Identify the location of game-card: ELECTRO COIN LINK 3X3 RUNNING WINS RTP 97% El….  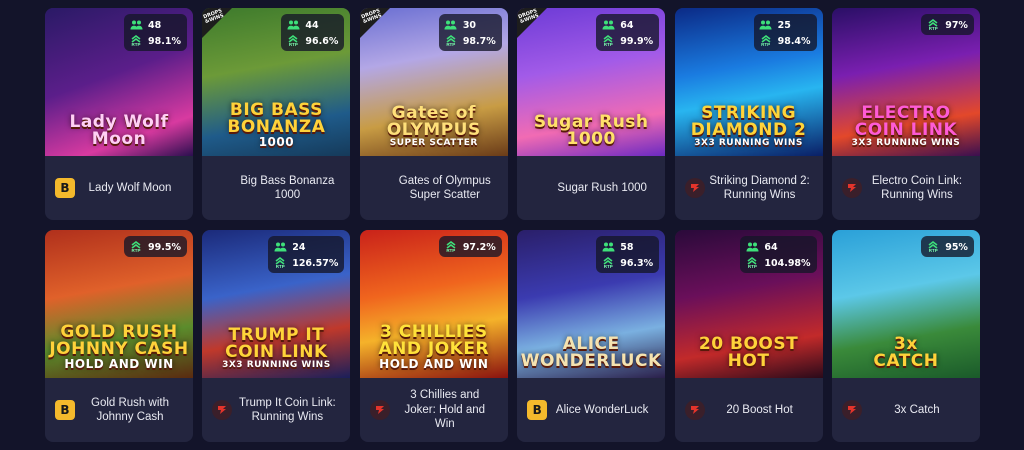
(905, 114).